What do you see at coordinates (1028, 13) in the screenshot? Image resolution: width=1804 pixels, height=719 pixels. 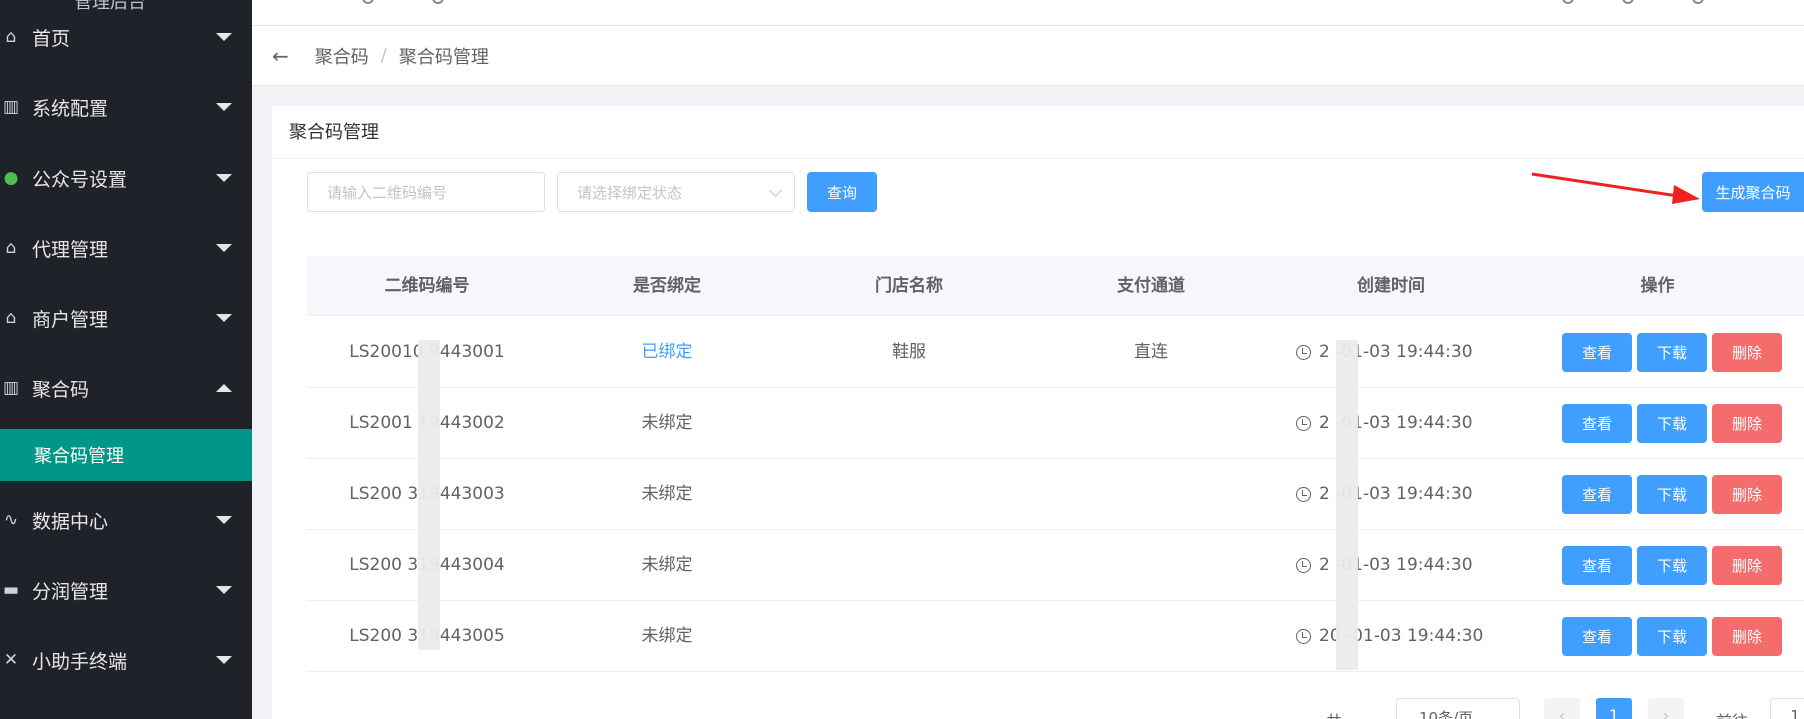 I see `top-header` at bounding box center [1028, 13].